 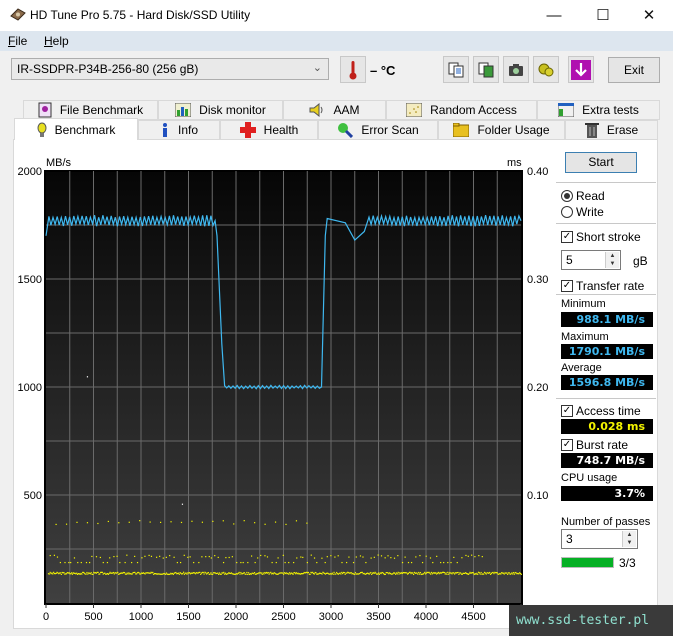 I want to click on tab-erase: Erase, so click(x=611, y=130).